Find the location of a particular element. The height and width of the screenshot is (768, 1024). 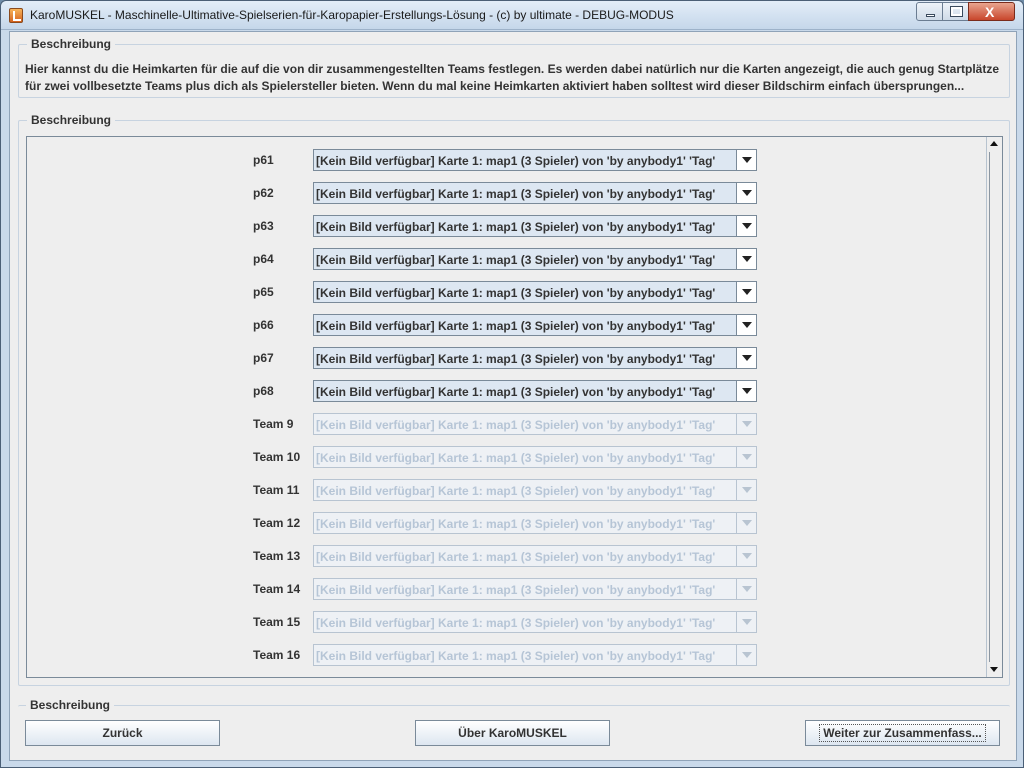

maximize-icon is located at coordinates (956, 11).